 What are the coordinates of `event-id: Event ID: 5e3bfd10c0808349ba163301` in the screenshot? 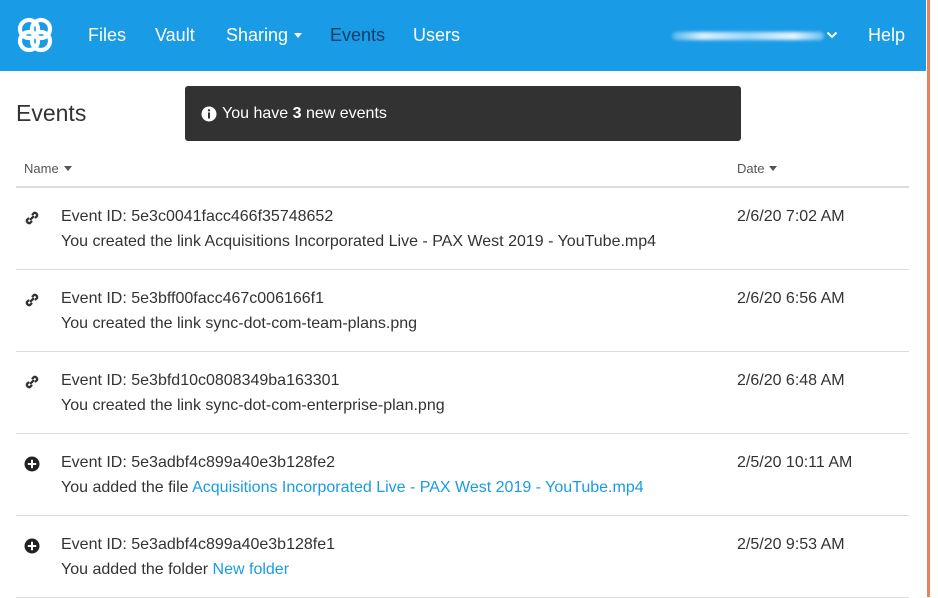 It's located at (200, 380).